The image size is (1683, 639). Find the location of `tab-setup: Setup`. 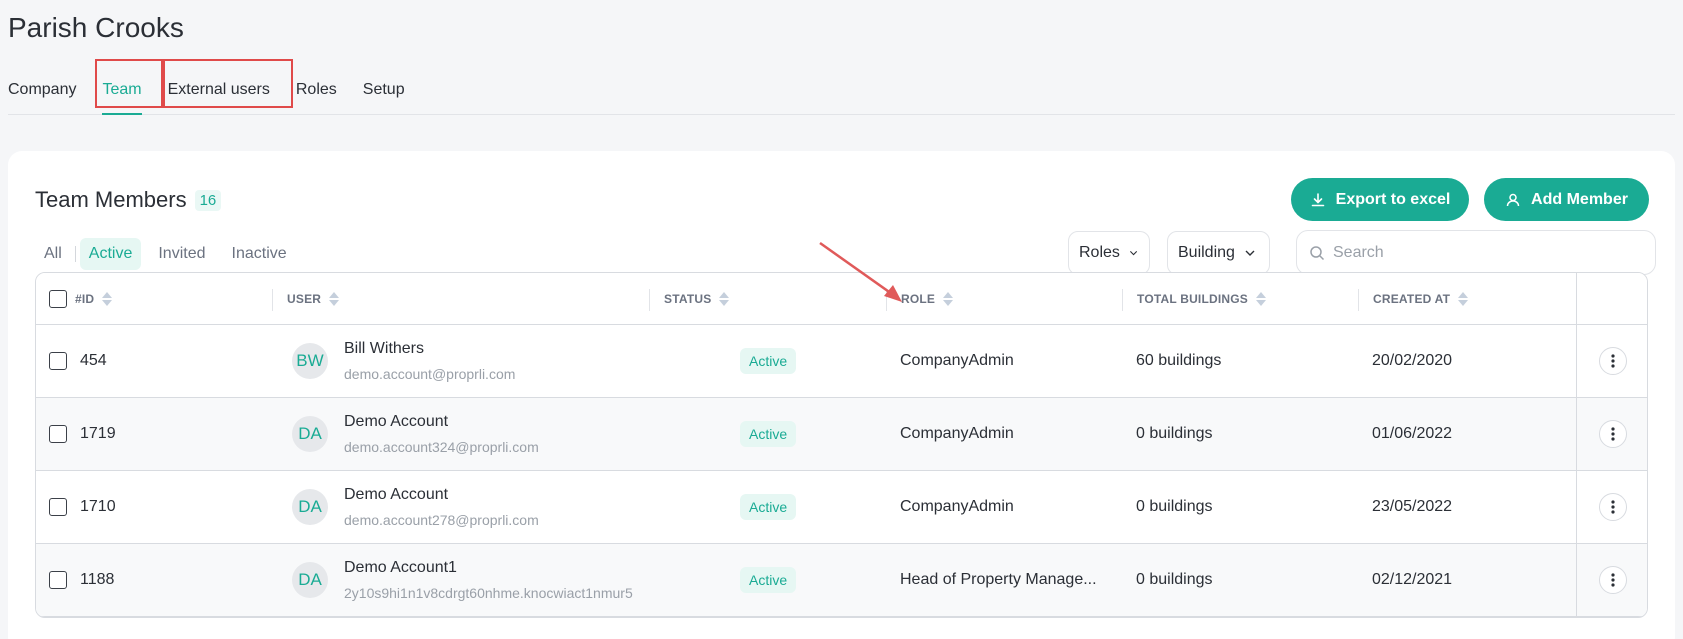

tab-setup: Setup is located at coordinates (384, 90).